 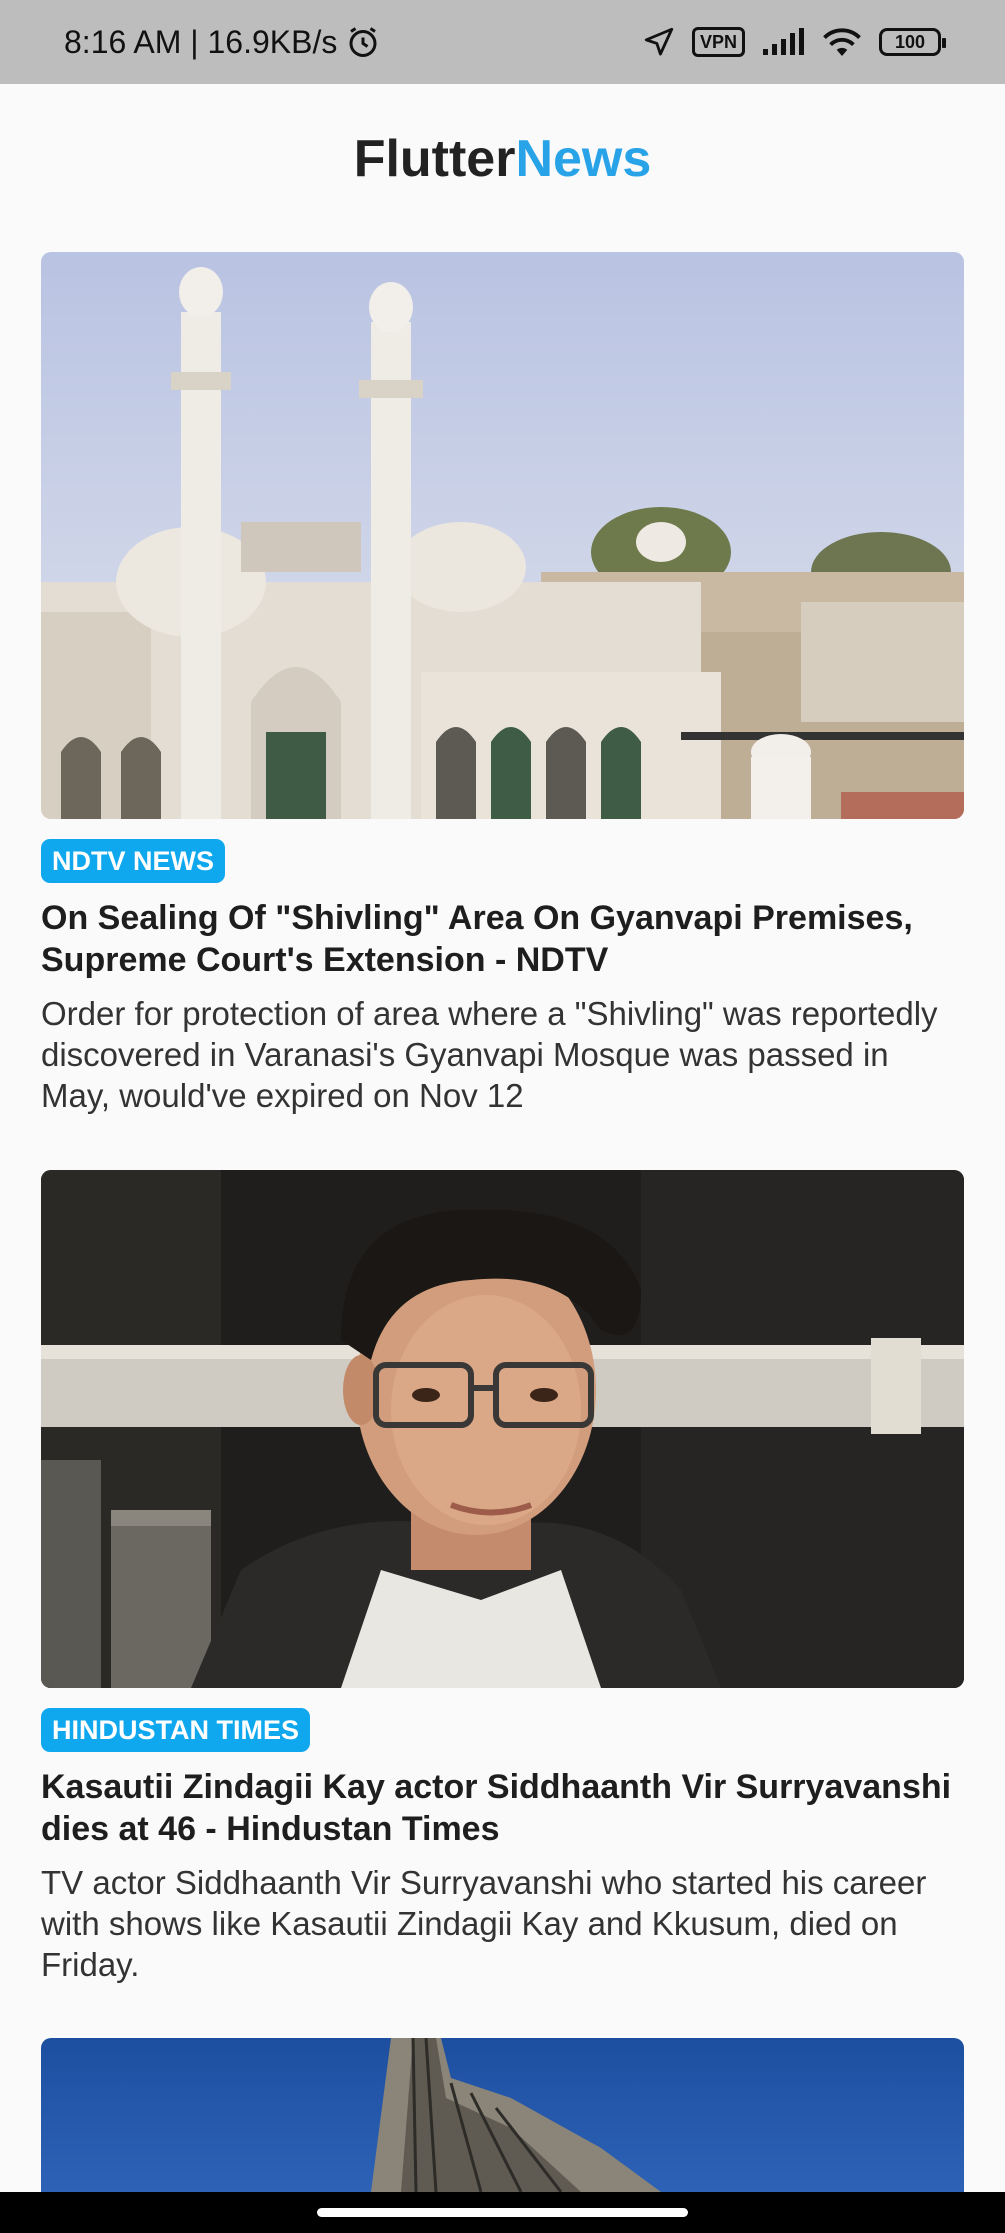 I want to click on source-badge: NDTV NEWS, so click(x=133, y=861).